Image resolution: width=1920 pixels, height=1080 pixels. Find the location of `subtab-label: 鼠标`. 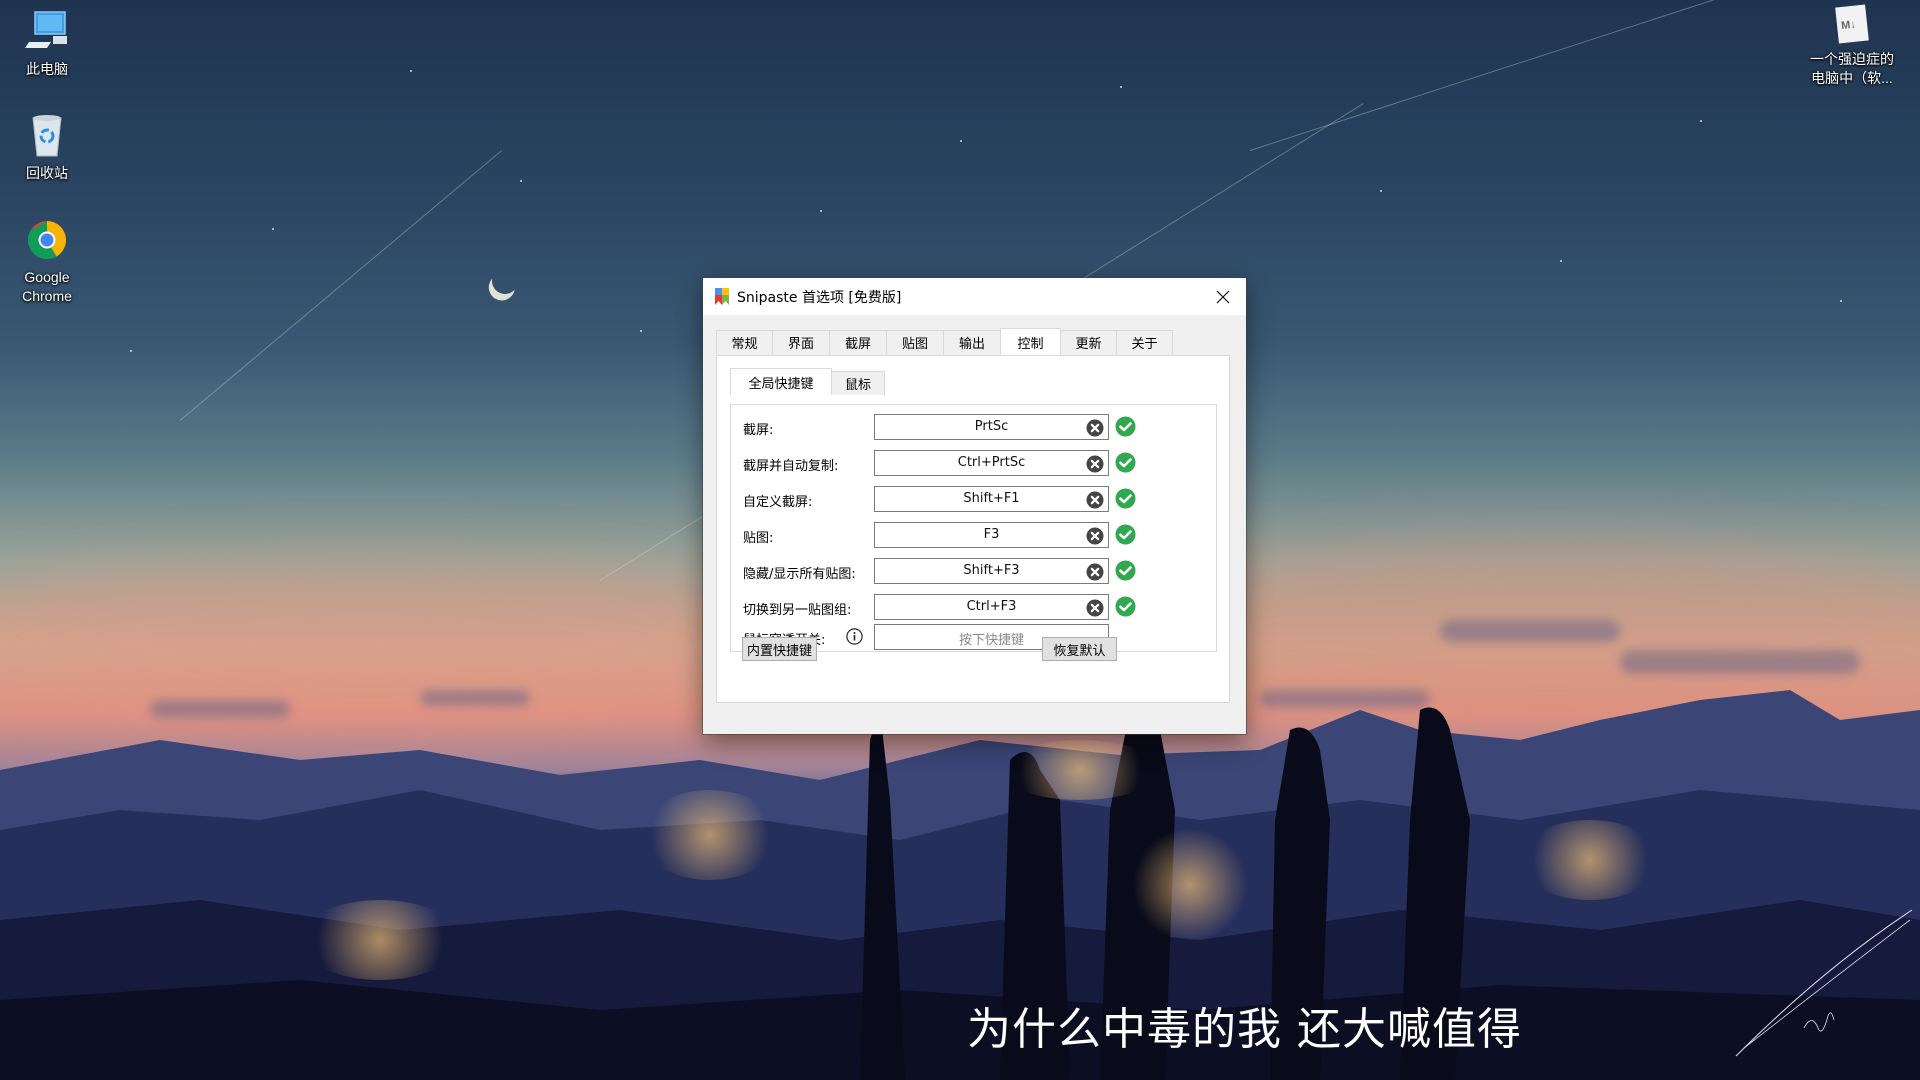

subtab-label: 鼠标 is located at coordinates (857, 385).